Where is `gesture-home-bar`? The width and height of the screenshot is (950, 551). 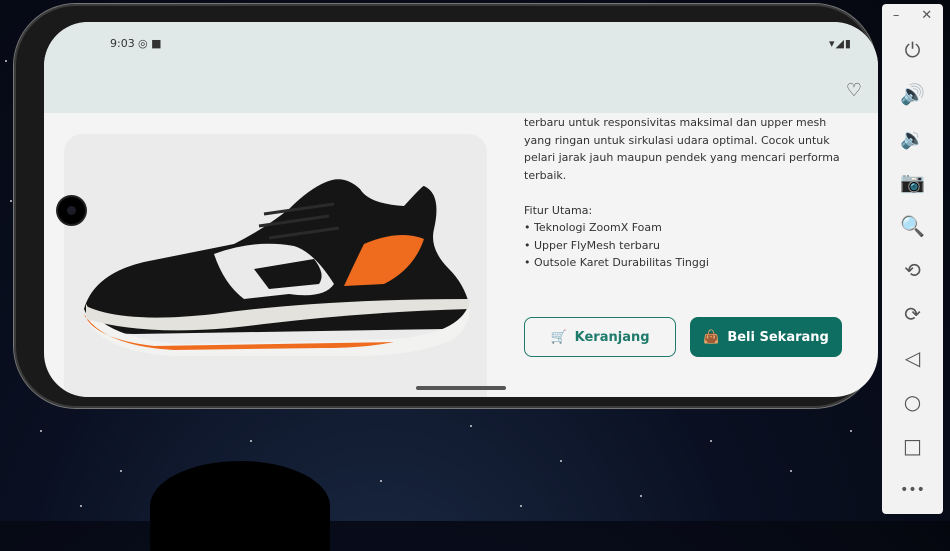
gesture-home-bar is located at coordinates (461, 388).